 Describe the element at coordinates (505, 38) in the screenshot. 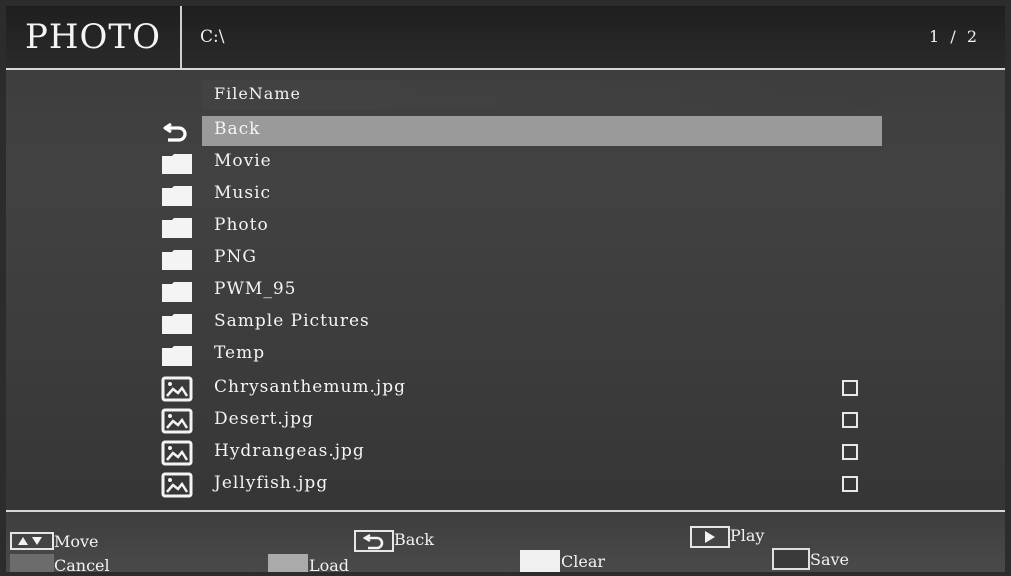

I see `header-bar: PHOTO C:\ 1 / 2` at that location.